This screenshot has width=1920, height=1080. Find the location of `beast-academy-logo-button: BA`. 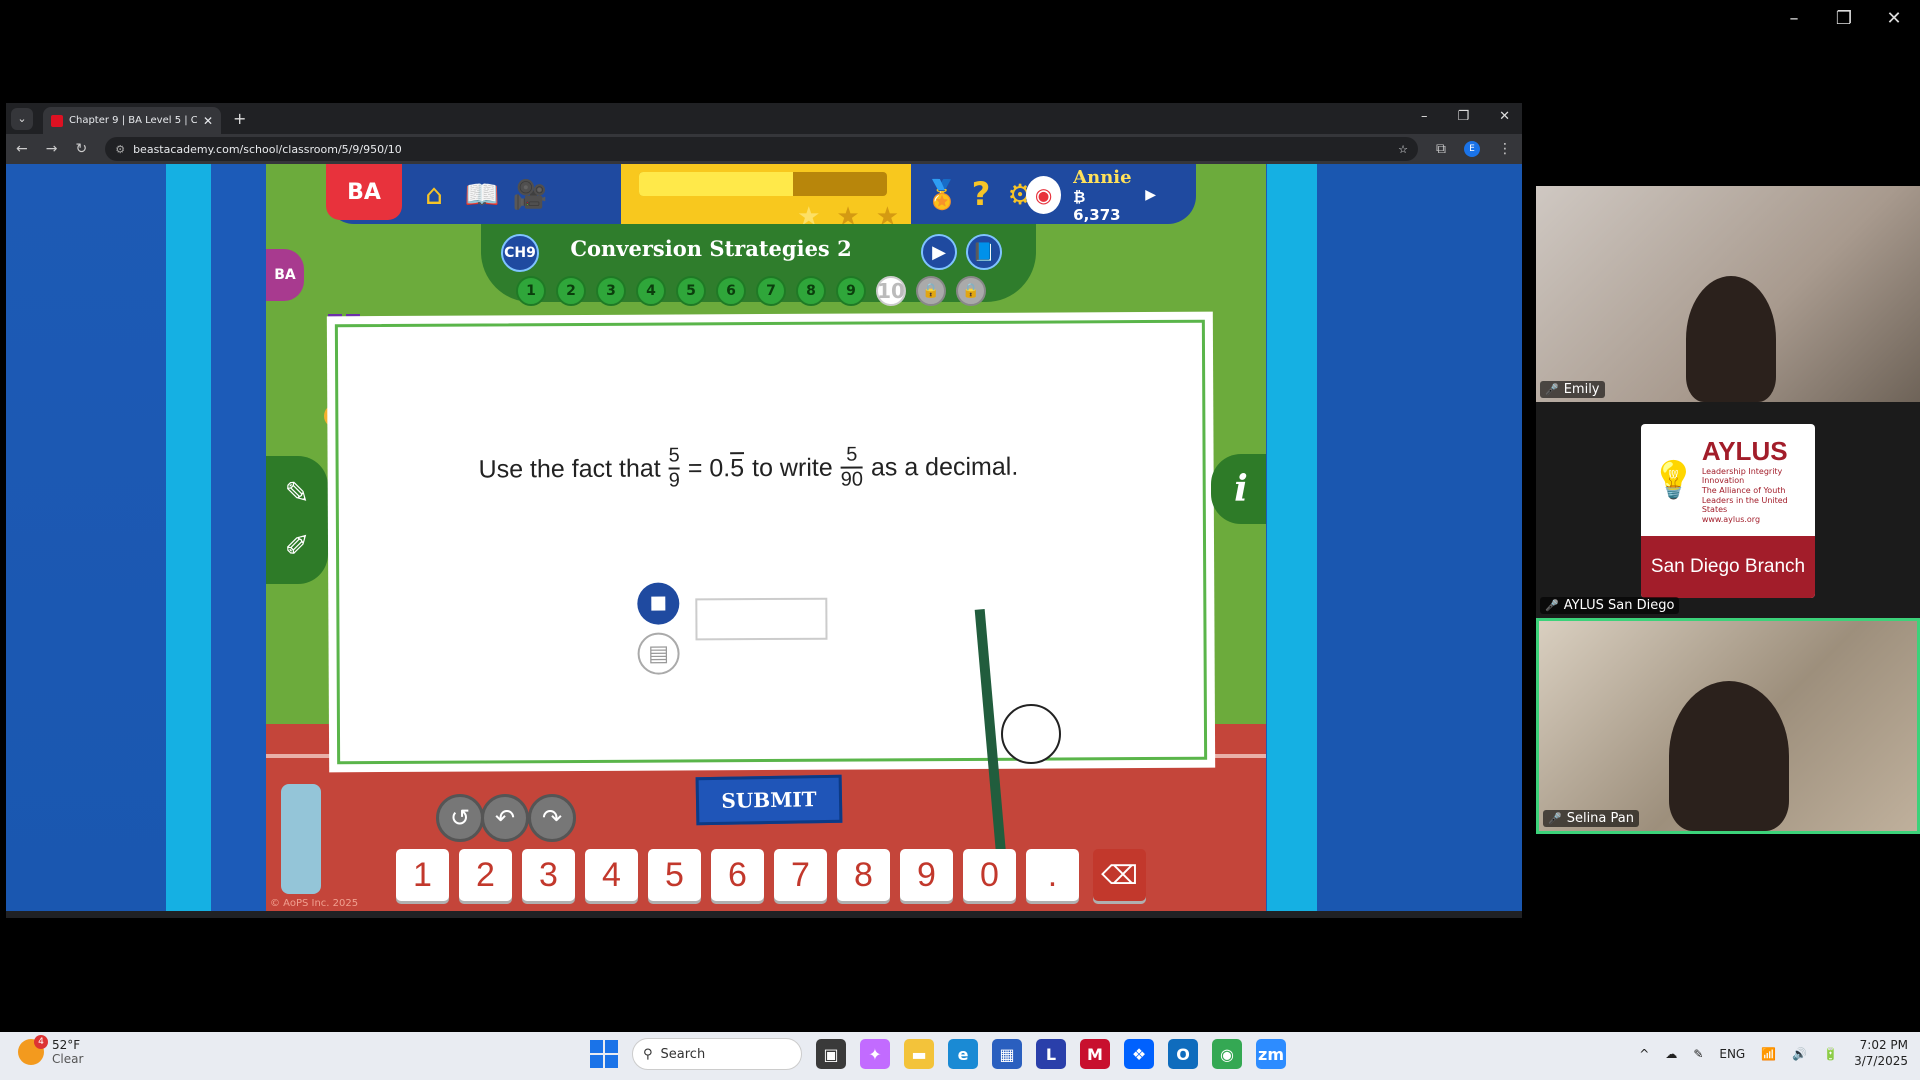

beast-academy-logo-button: BA is located at coordinates (364, 192).